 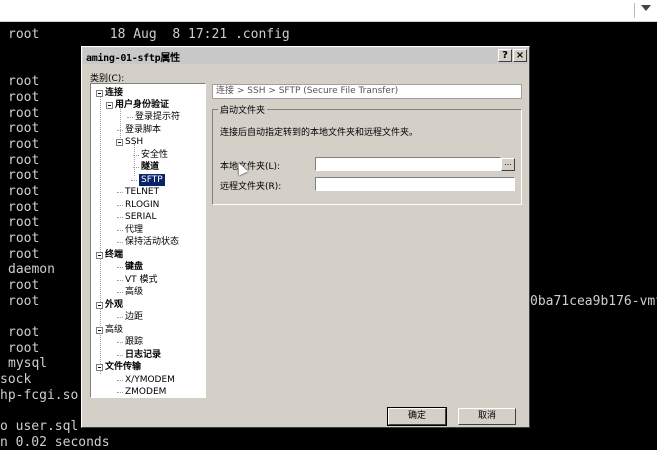 What do you see at coordinates (39, 395) in the screenshot?
I see `terminal-line: hp-fcgi.so` at bounding box center [39, 395].